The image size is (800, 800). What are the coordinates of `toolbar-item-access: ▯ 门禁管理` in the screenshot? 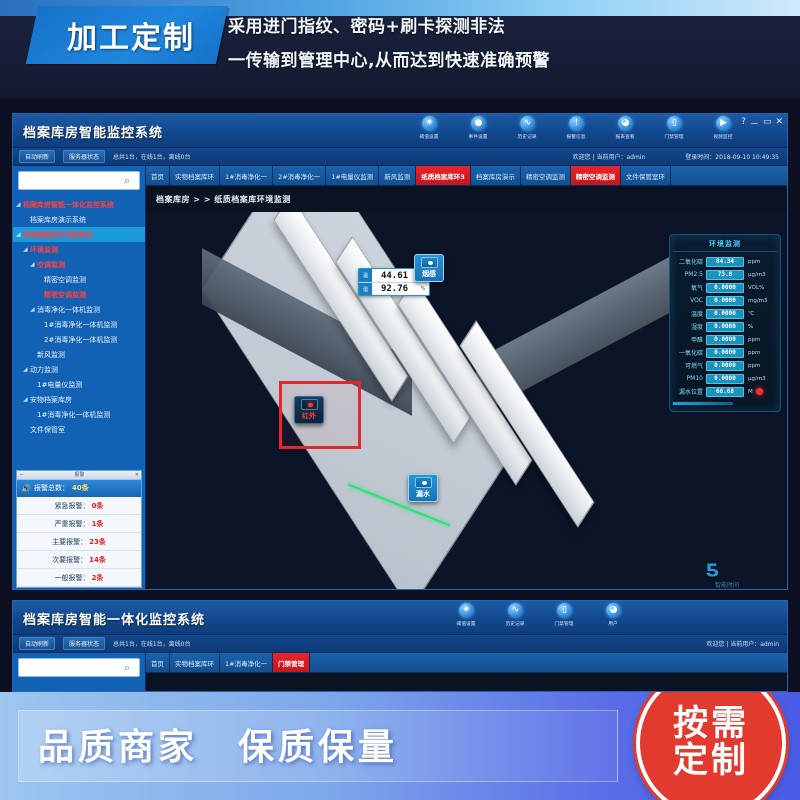 It's located at (674, 128).